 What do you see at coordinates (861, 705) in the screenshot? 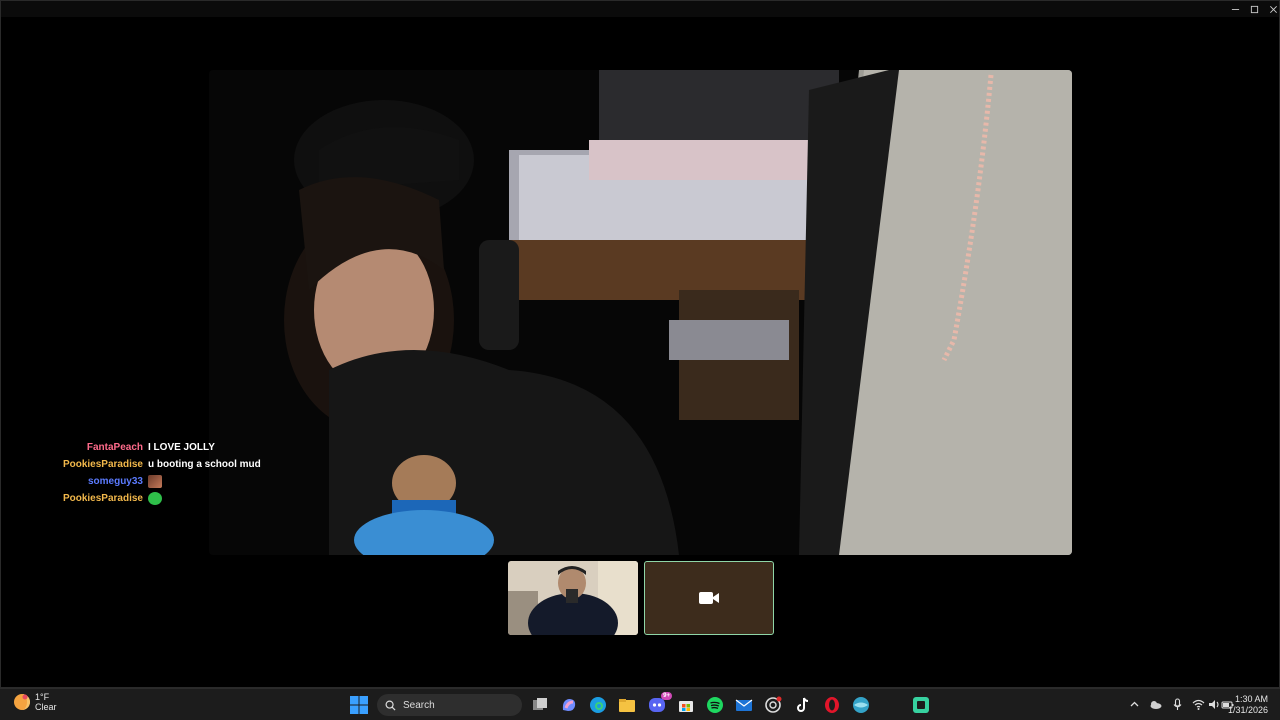
I see `browser-icon` at bounding box center [861, 705].